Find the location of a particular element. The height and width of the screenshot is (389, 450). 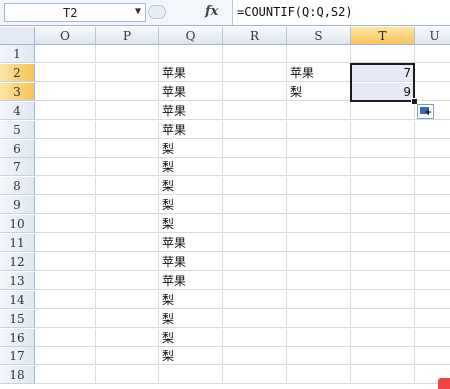

auto-fill-options-icon: + is located at coordinates (425, 111).